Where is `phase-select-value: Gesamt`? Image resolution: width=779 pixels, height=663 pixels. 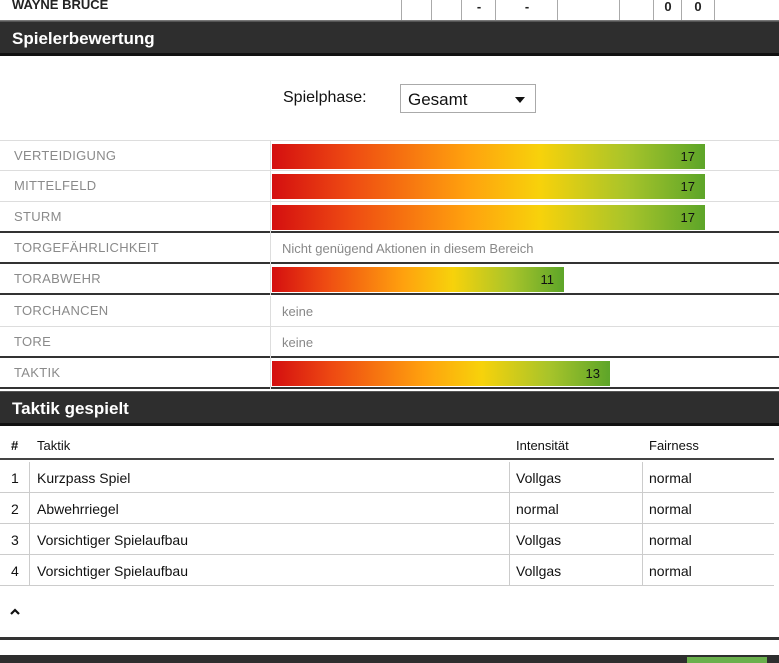
phase-select-value: Gesamt is located at coordinates (438, 99).